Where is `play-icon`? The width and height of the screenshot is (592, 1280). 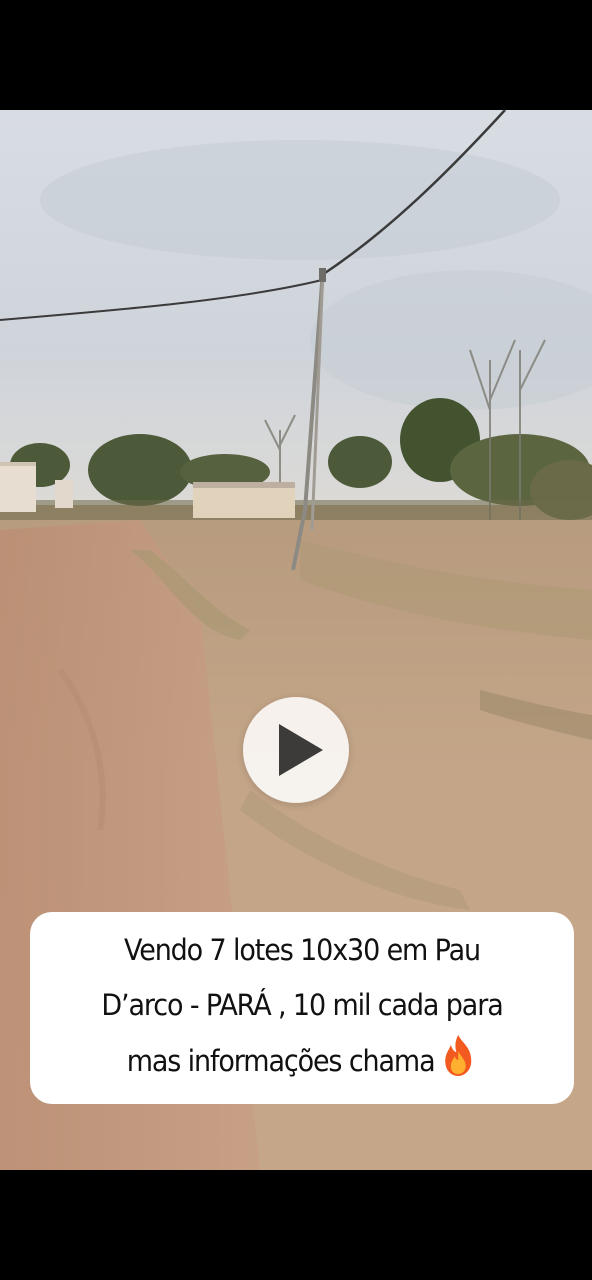 play-icon is located at coordinates (301, 750).